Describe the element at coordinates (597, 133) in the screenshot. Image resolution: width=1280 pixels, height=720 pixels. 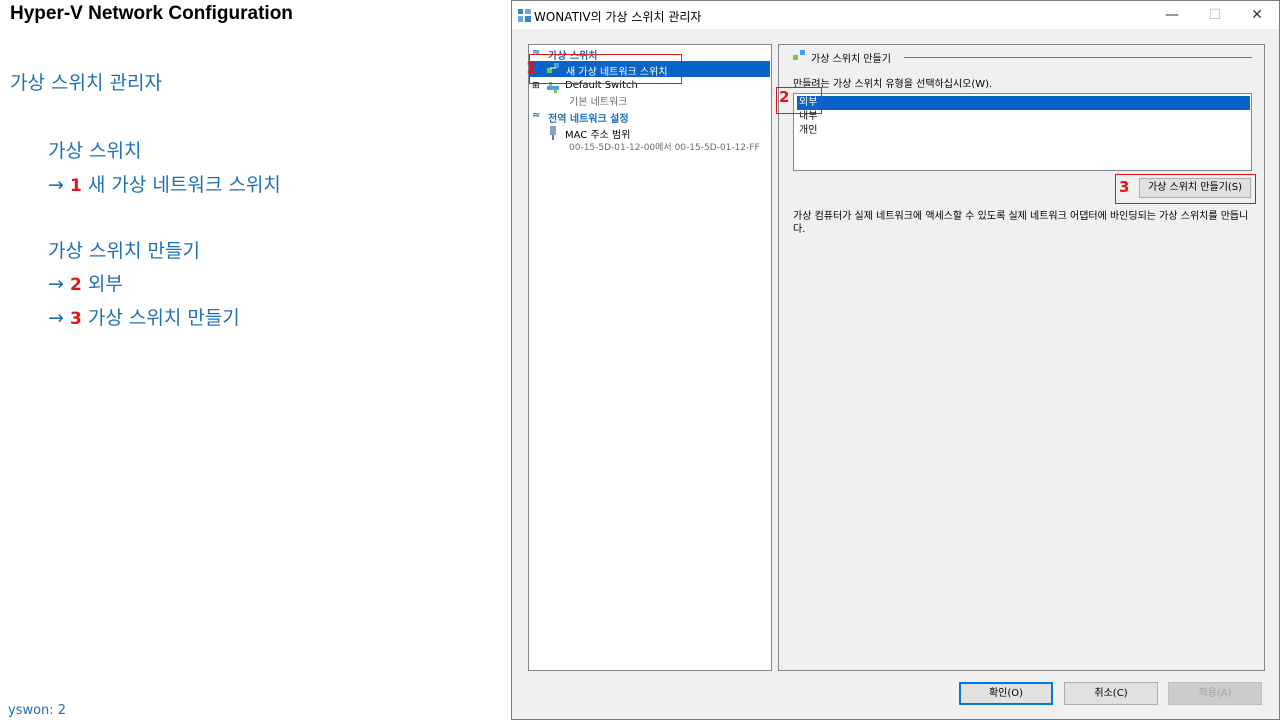
I see `tree-item-mac-range: MAC 주소 범위` at that location.